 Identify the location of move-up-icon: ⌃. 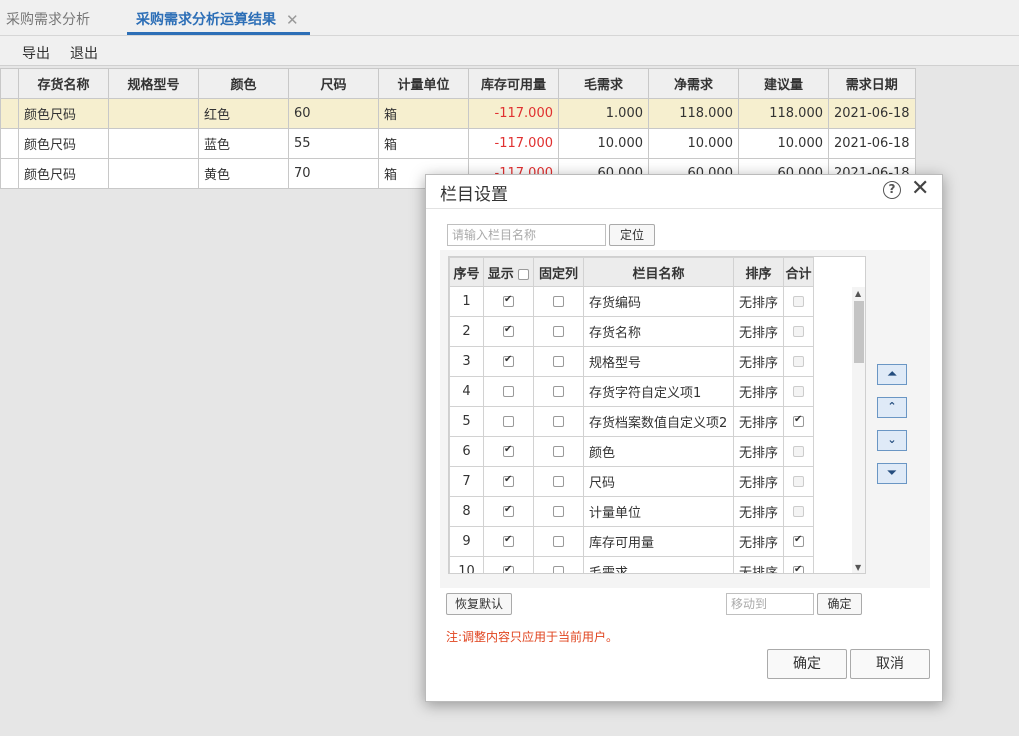
(892, 406).